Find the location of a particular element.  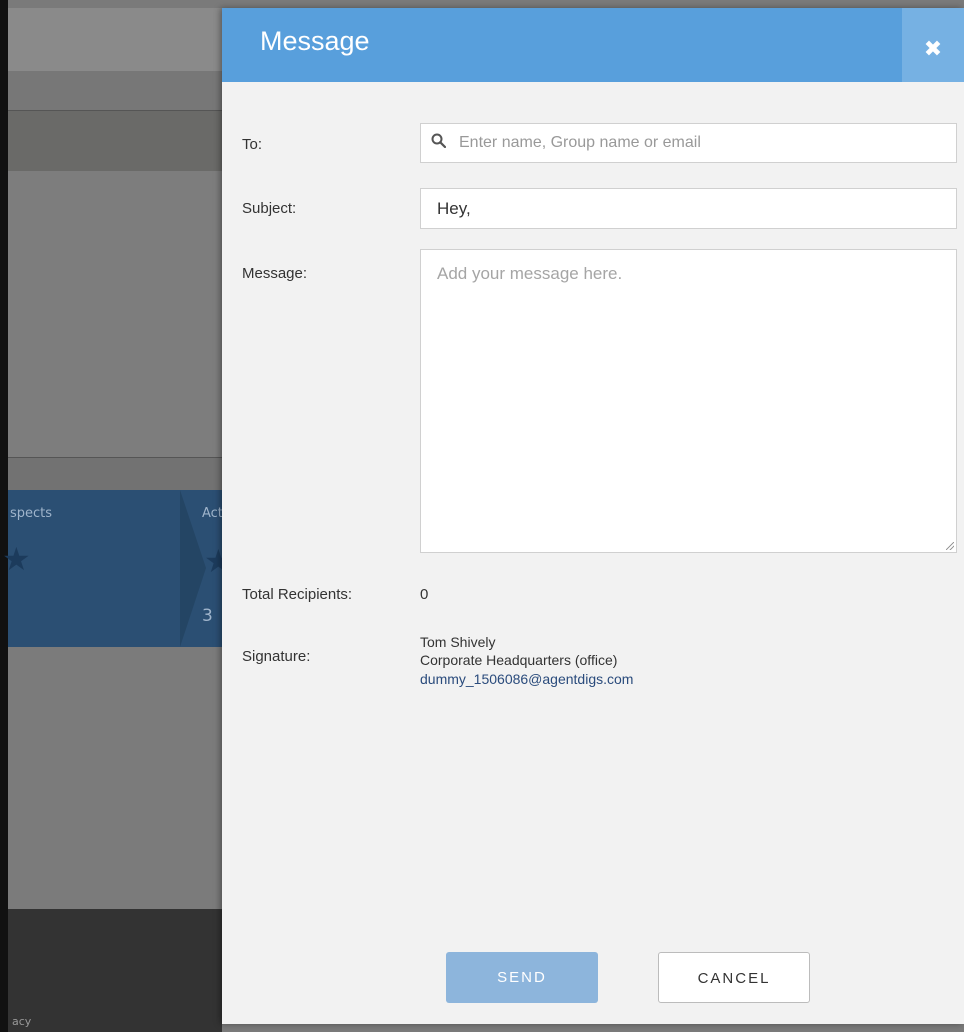

signature-office: Corporate Headquarters (office) is located at coordinates (519, 660).